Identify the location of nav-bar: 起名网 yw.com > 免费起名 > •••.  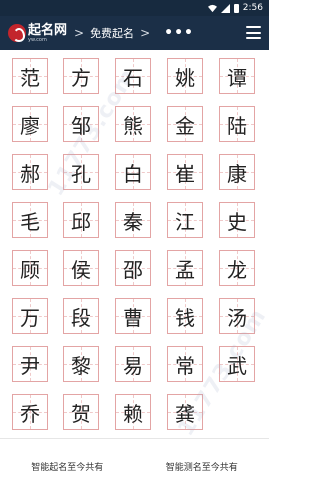
(134, 33).